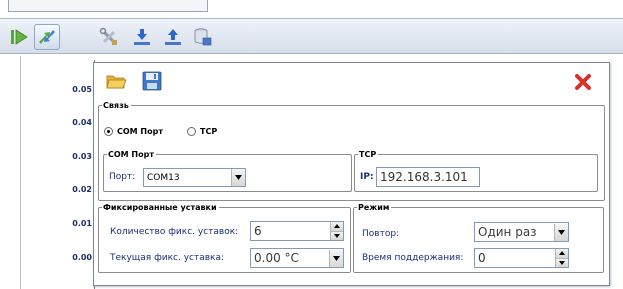 This screenshot has width=623, height=289. I want to click on port-select: COM13, so click(194, 177).